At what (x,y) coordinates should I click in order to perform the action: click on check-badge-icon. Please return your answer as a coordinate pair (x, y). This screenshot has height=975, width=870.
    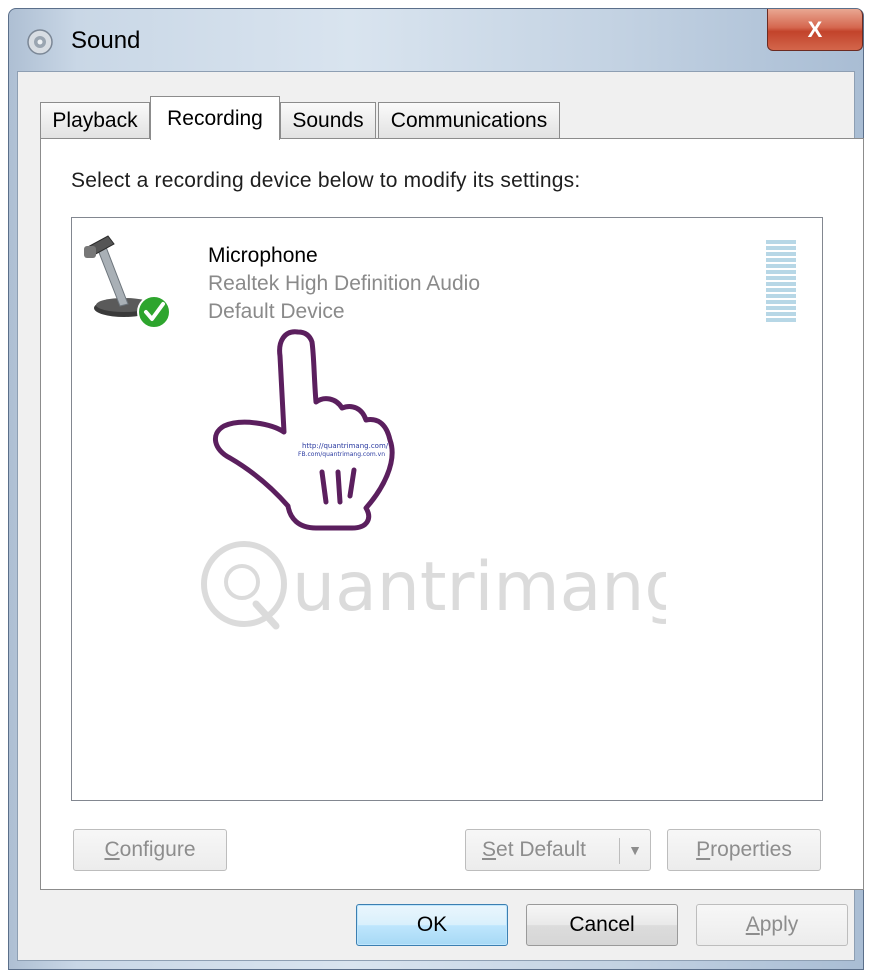
    Looking at the image, I should click on (154, 312).